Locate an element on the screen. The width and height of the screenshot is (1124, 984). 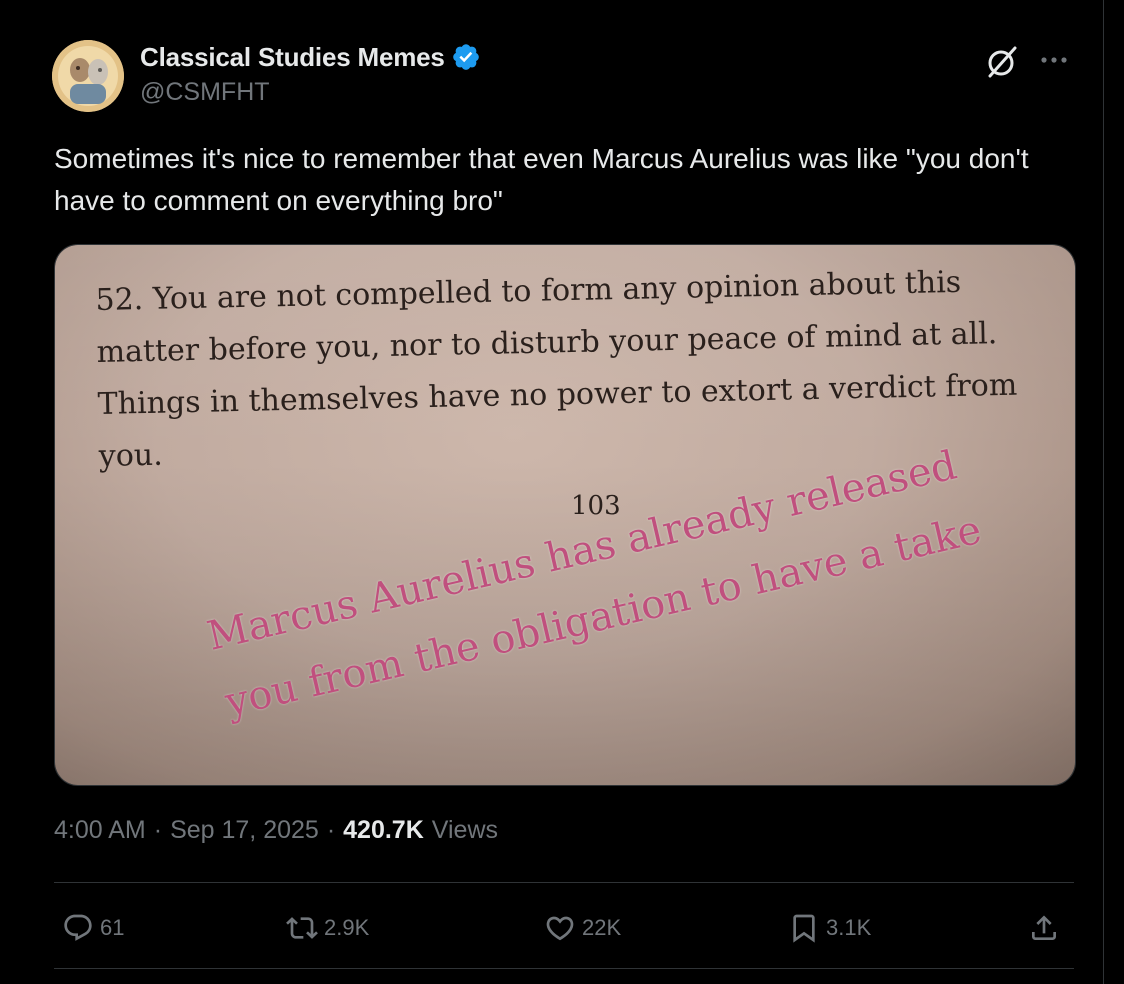
verified-badge-icon is located at coordinates (465, 57).